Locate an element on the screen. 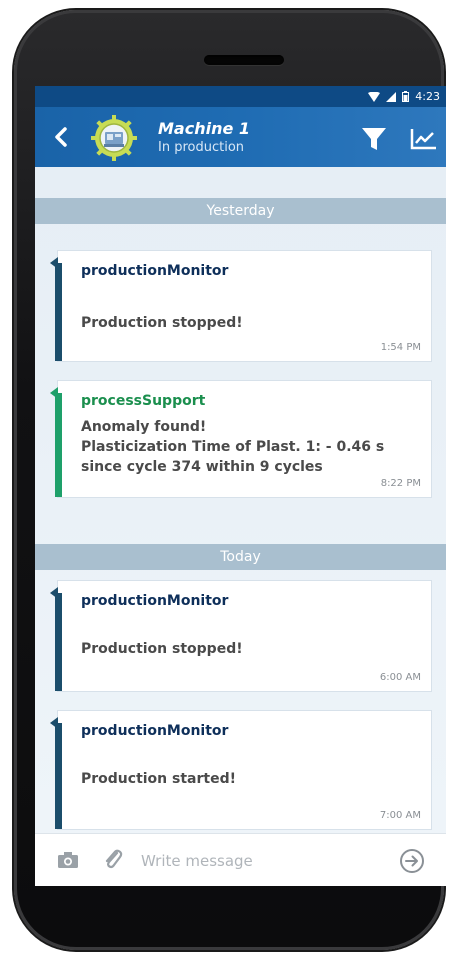 This screenshot has width=460, height=956. trend-chart-icon is located at coordinates (424, 139).